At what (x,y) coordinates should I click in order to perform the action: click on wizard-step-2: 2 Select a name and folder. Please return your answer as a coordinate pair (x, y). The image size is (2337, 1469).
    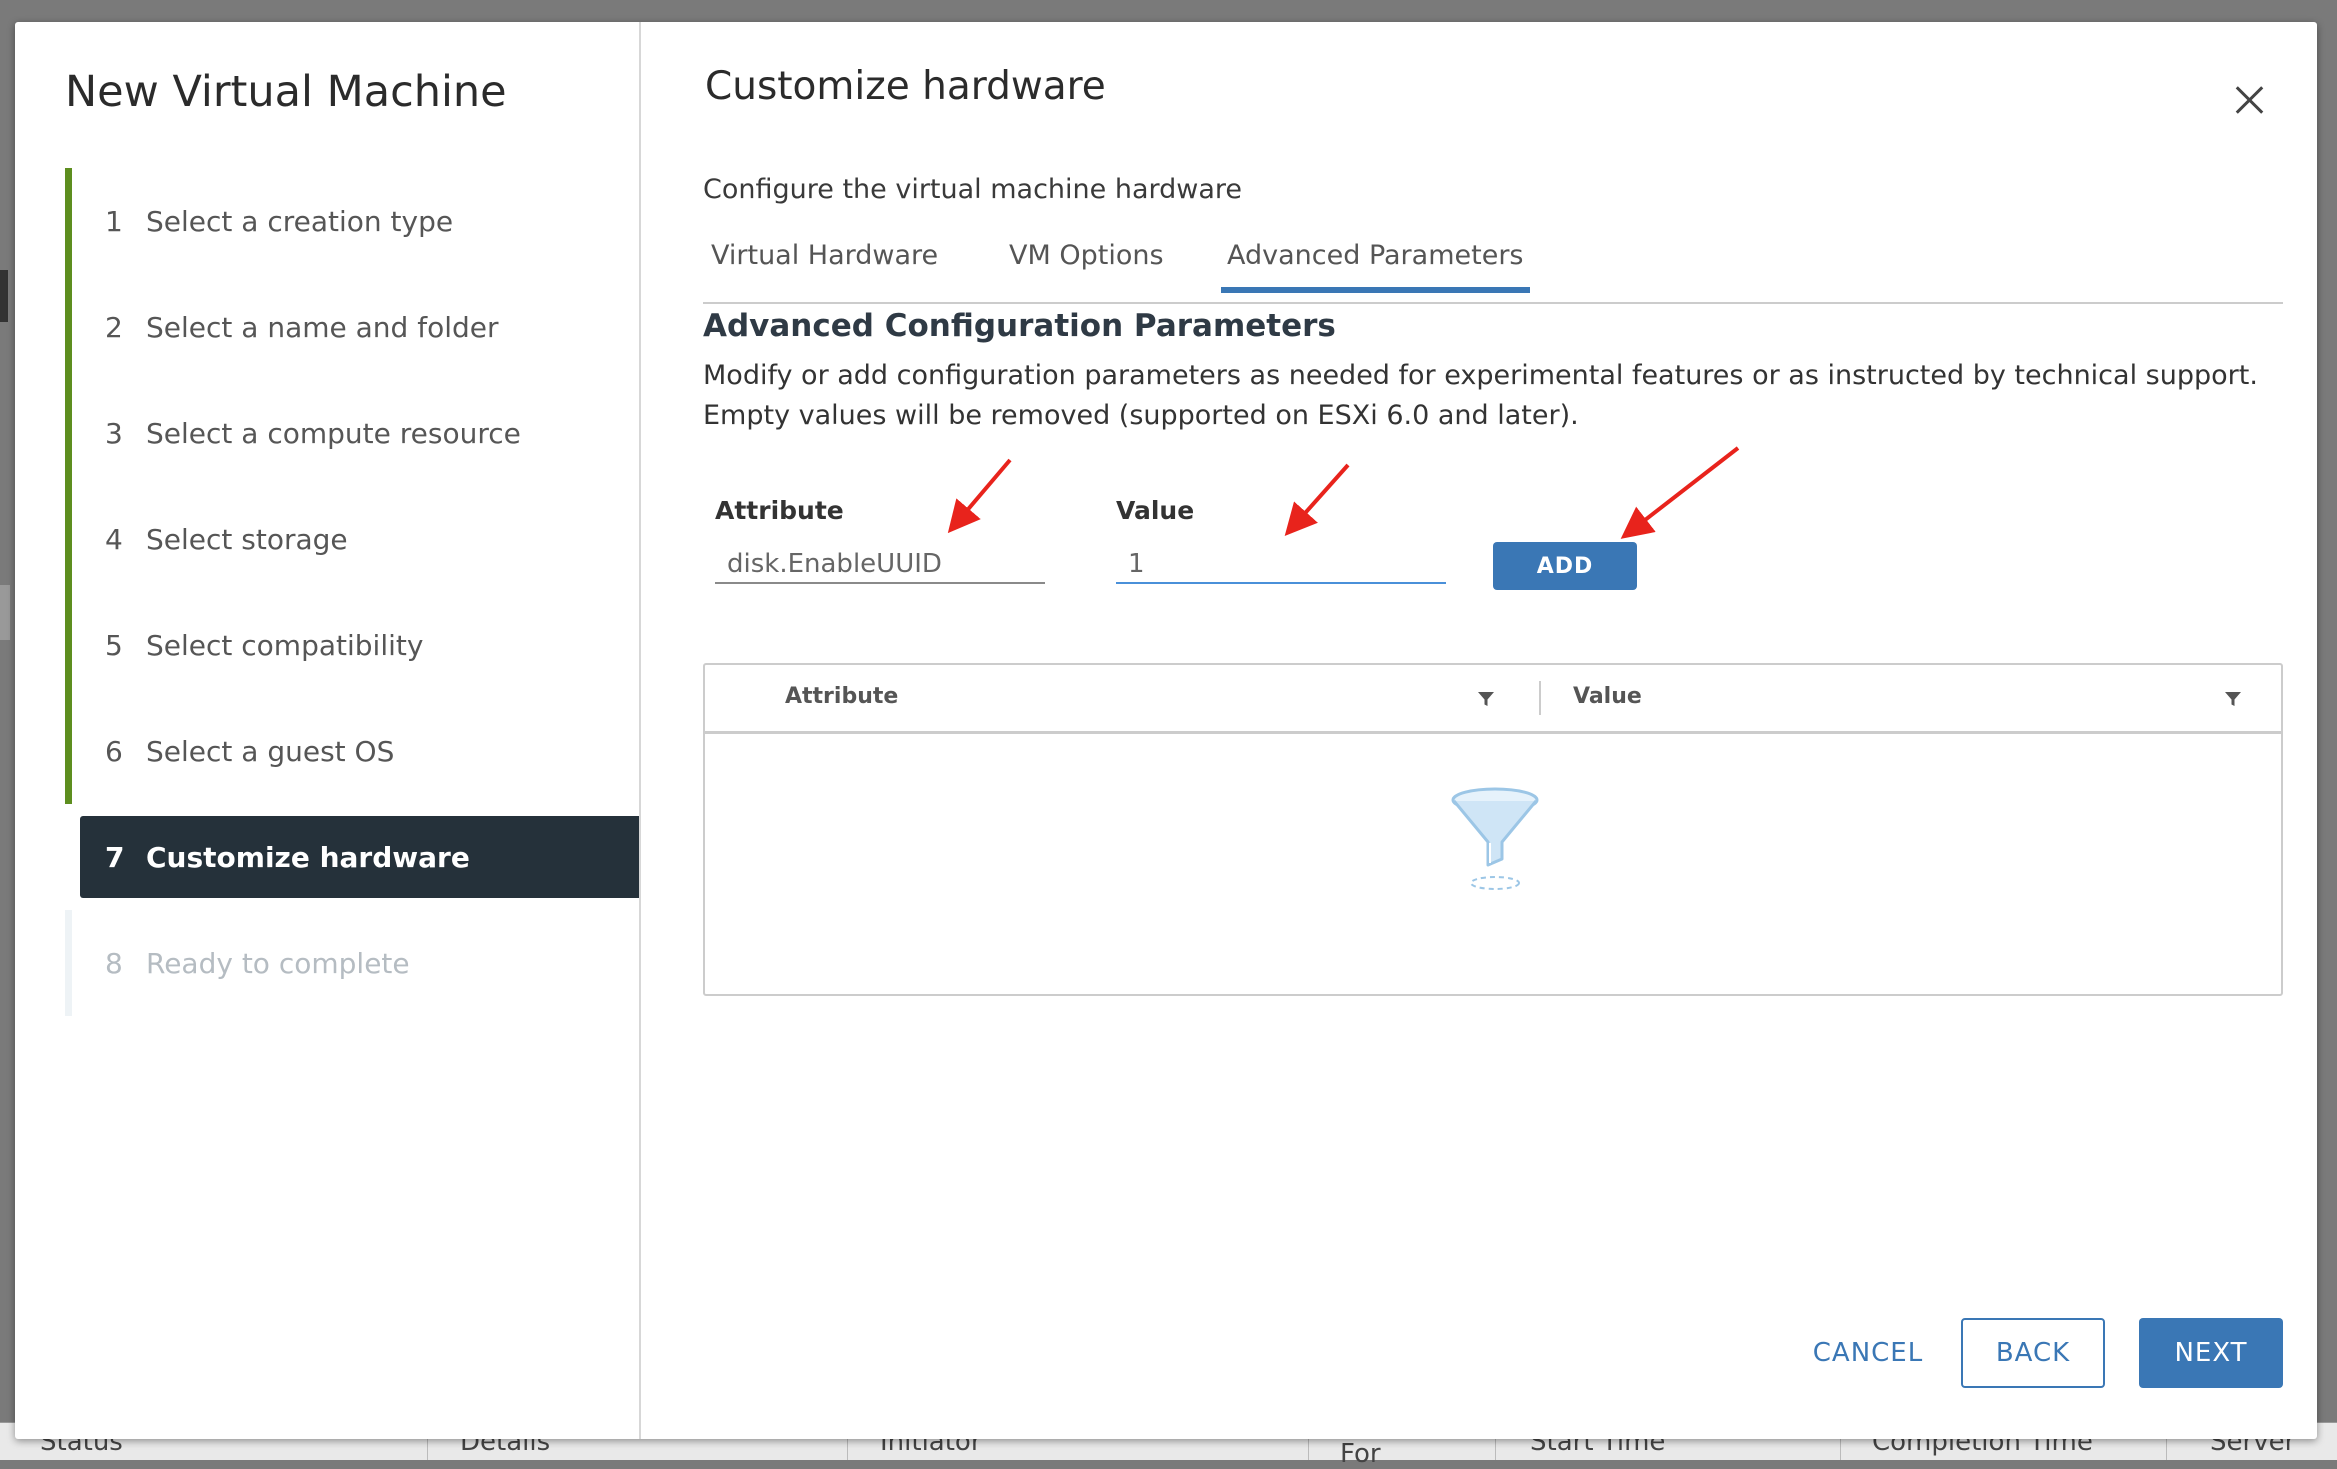
    Looking at the image, I should click on (352, 327).